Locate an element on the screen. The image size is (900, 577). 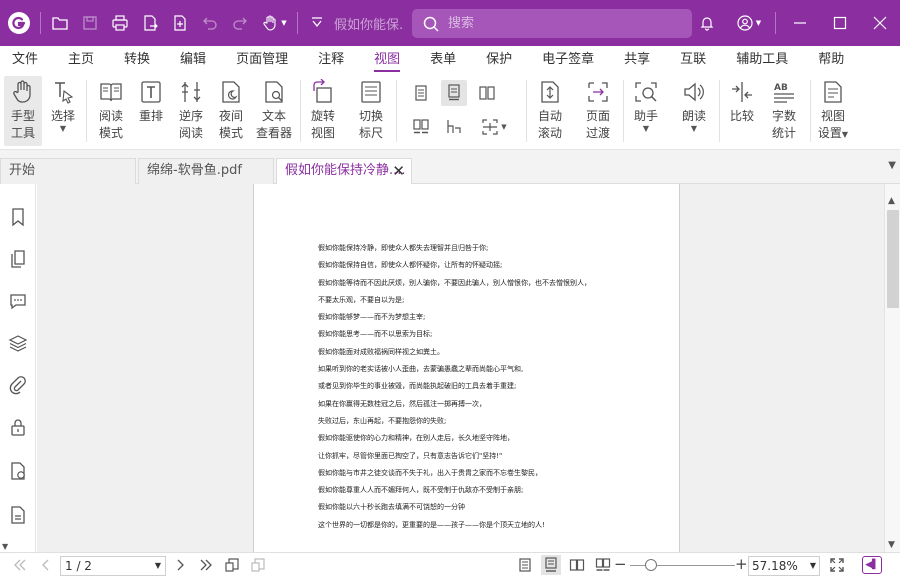
menu-connect: 互联 is located at coordinates (693, 60).